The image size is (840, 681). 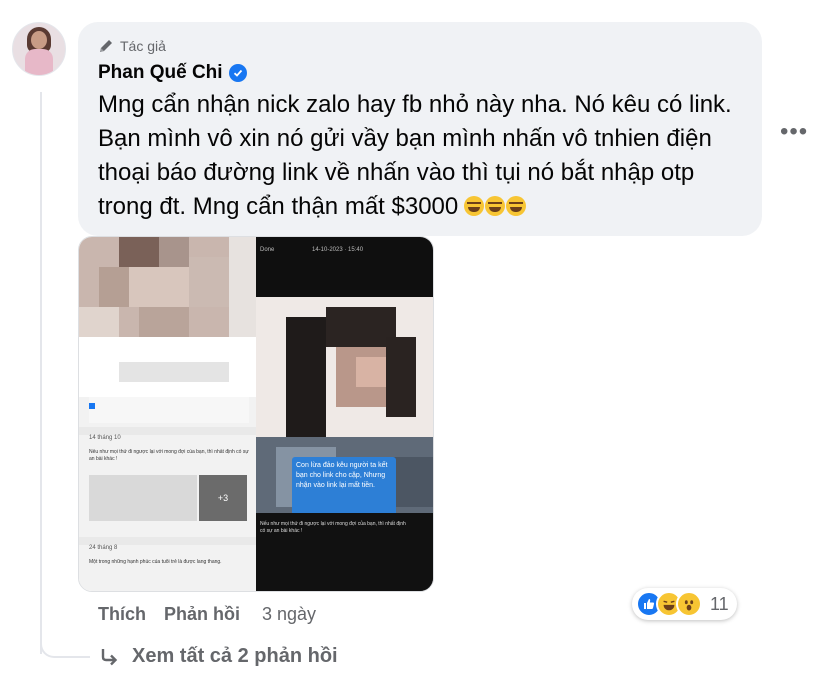 I want to click on view-replies-button: Xem tất cả 2 phản hồi, so click(x=218, y=656).